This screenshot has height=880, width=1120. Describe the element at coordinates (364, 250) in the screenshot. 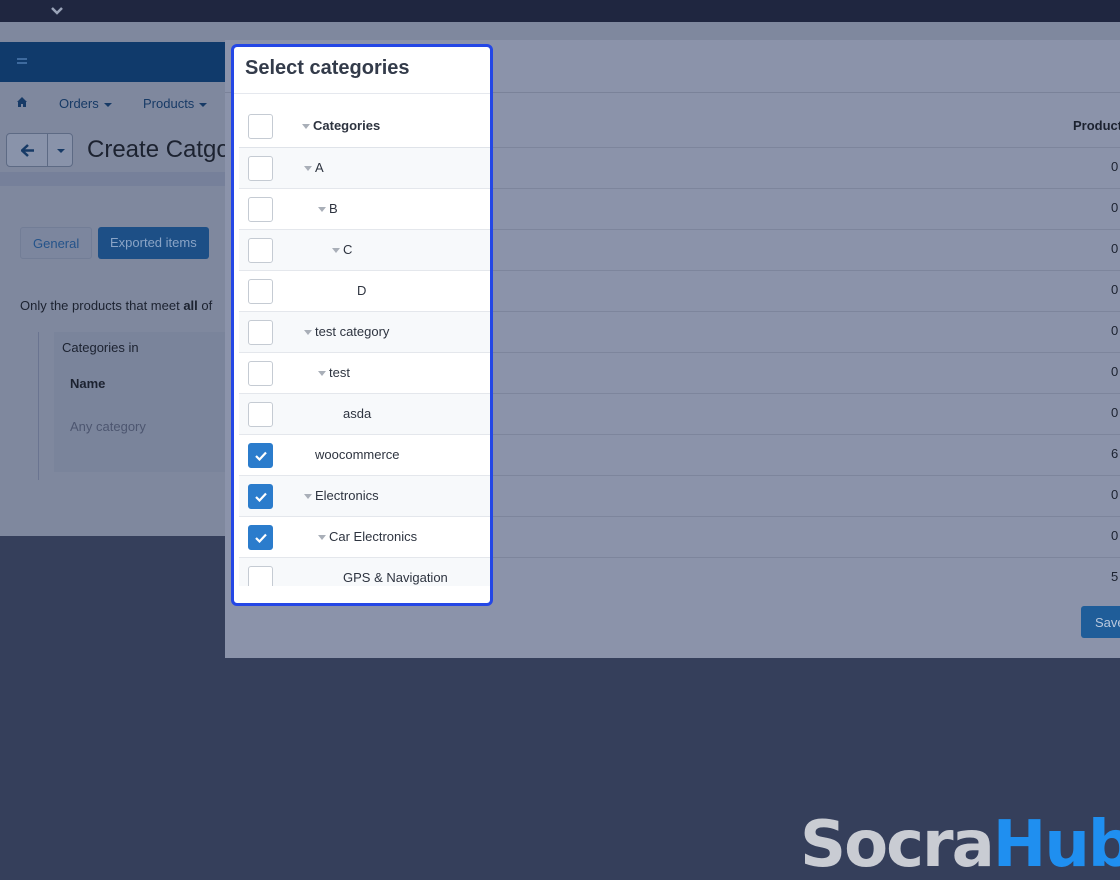

I see `category-row: C` at that location.